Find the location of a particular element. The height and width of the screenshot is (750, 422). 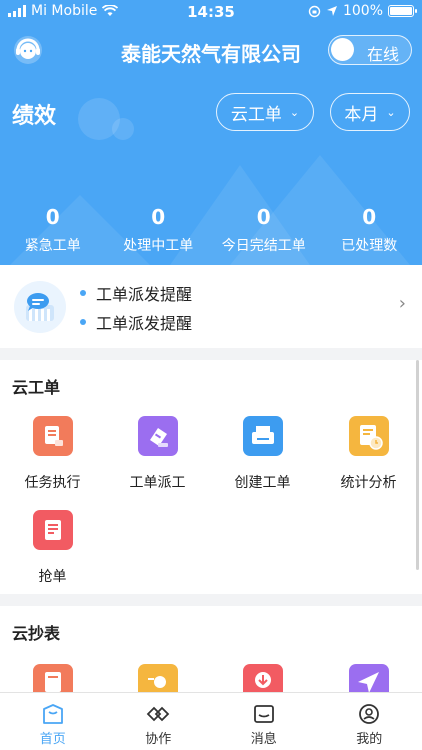

performance-title: 绩效 is located at coordinates (34, 116).